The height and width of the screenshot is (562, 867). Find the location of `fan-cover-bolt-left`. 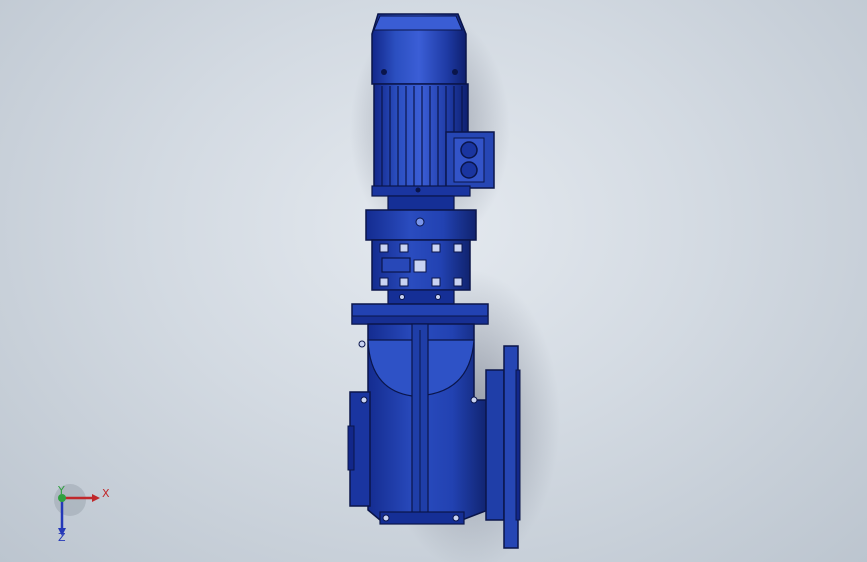

fan-cover-bolt-left is located at coordinates (384, 72).